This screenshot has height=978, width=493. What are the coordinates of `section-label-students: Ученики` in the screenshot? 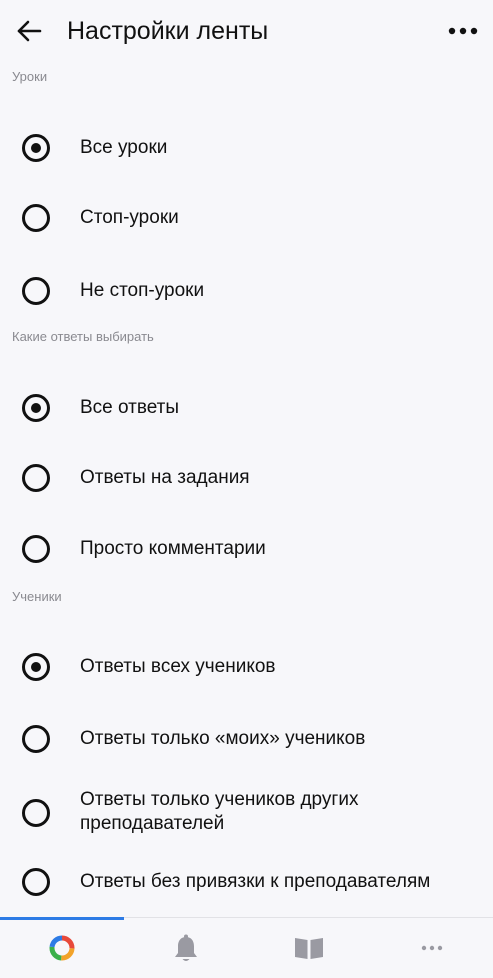 It's located at (37, 596).